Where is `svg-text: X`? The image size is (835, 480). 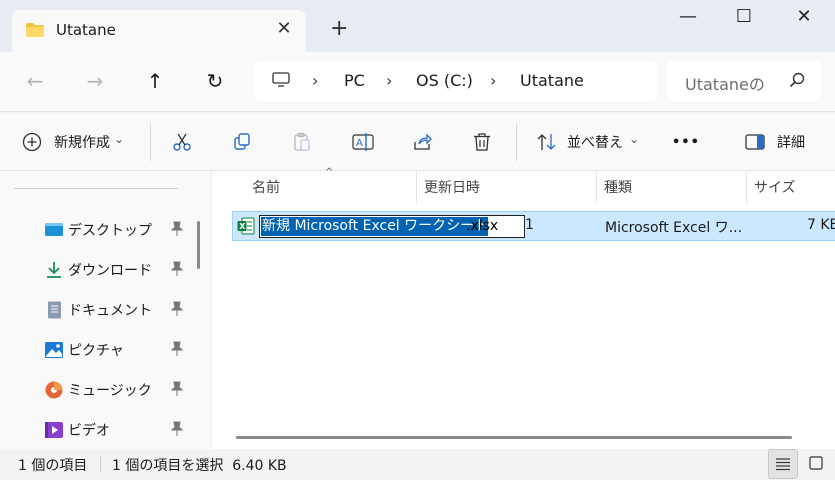
svg-text: X is located at coordinates (242, 226).